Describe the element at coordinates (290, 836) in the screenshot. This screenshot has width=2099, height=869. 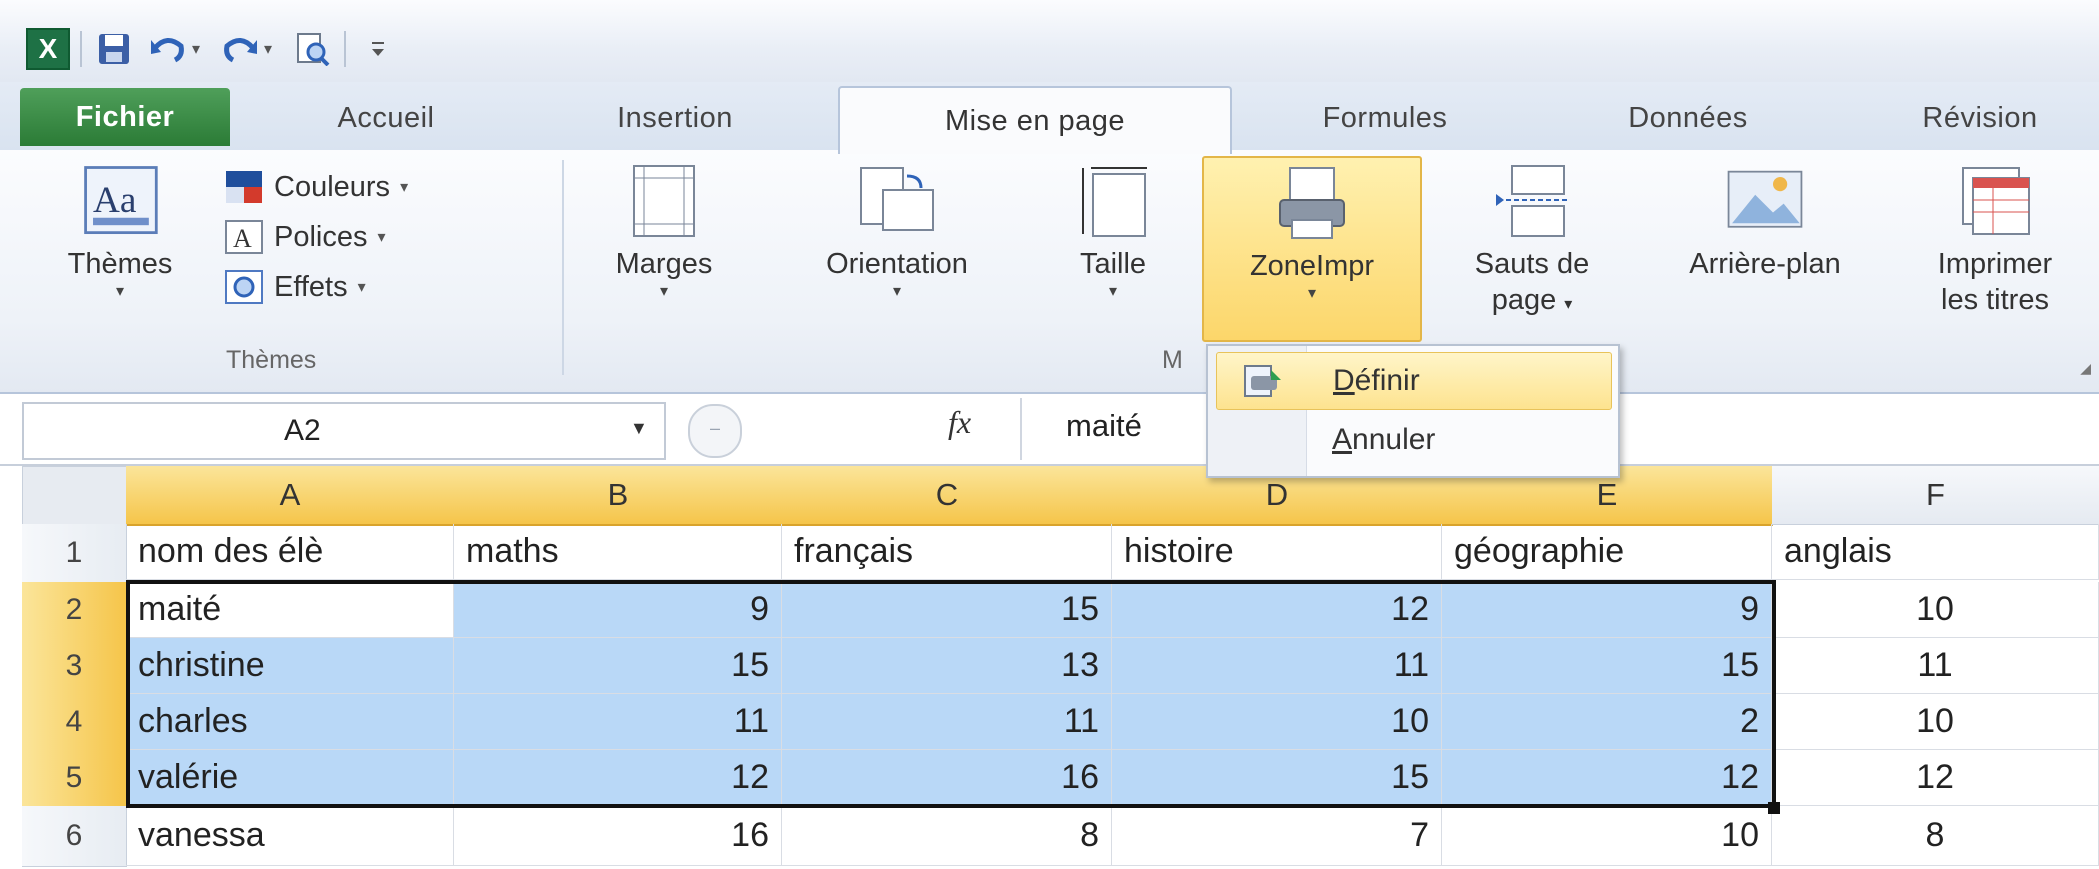
I see `cell-a6: vanessa` at that location.